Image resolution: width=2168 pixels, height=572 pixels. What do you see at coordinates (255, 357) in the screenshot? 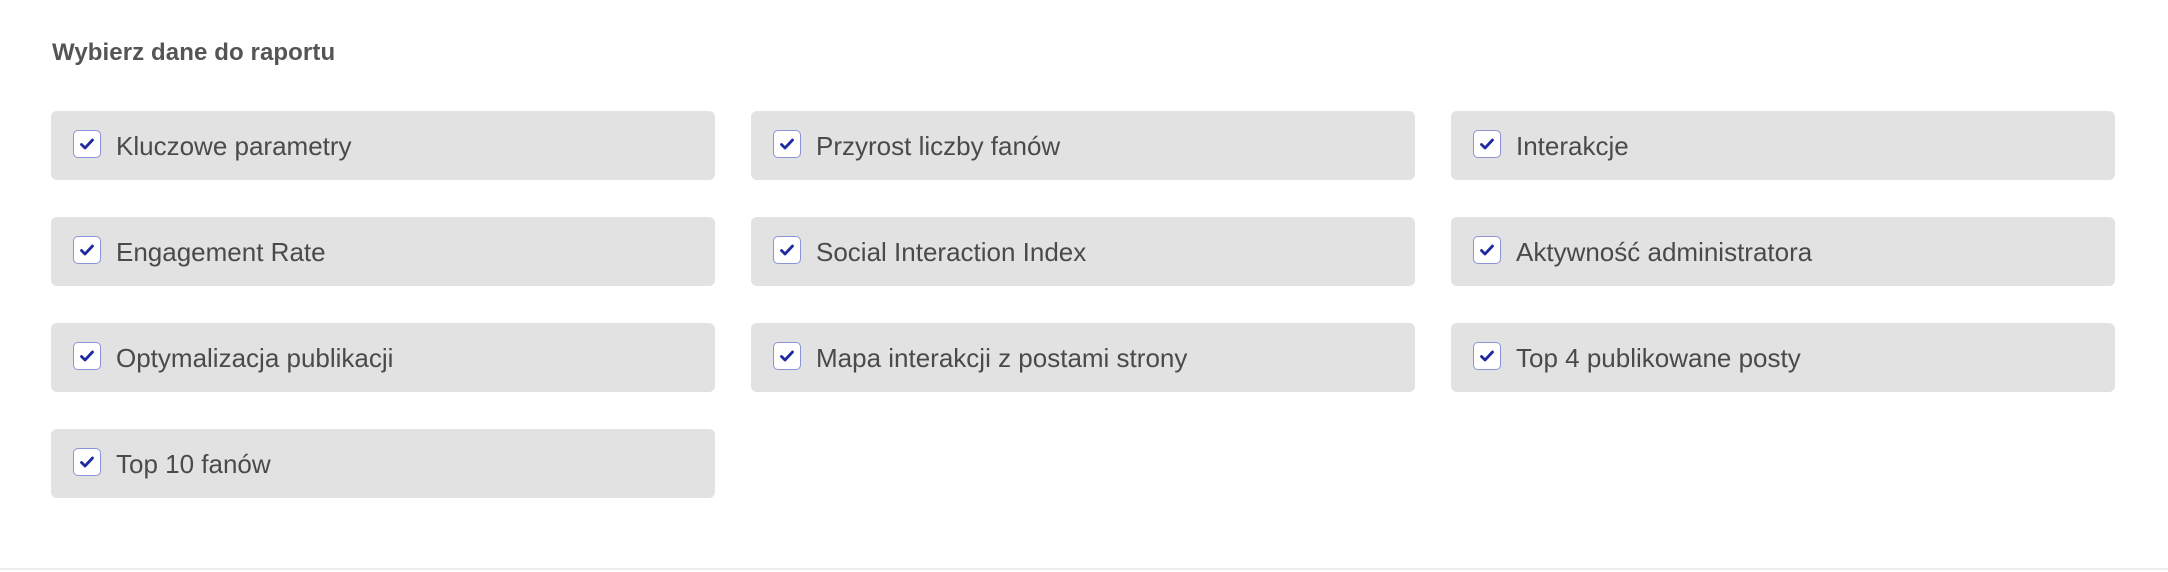
I see `option-label: Optymalizacja publikacji` at bounding box center [255, 357].